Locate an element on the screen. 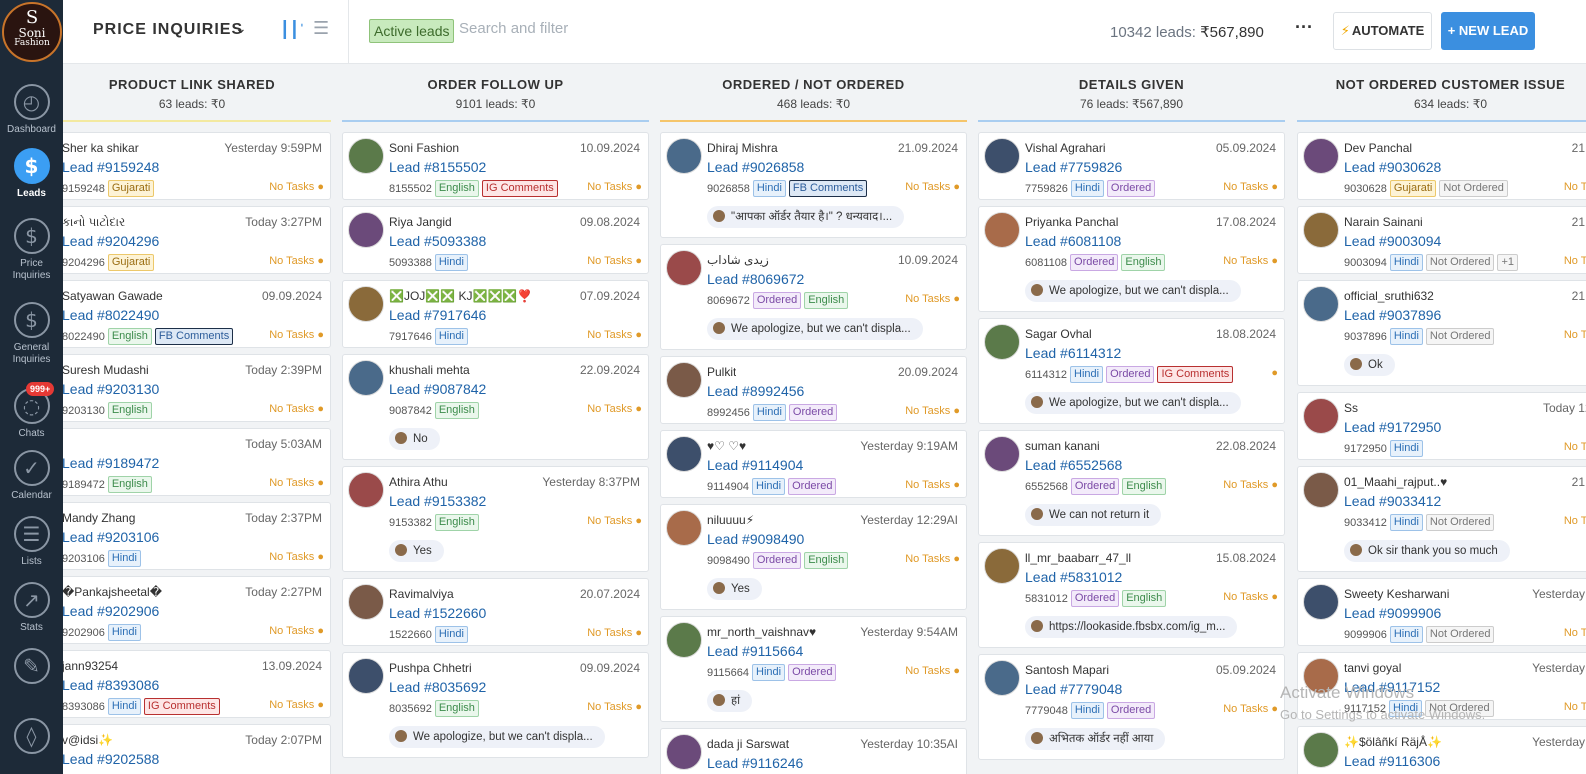  lead-link: Lead #9087842 is located at coordinates (437, 389).